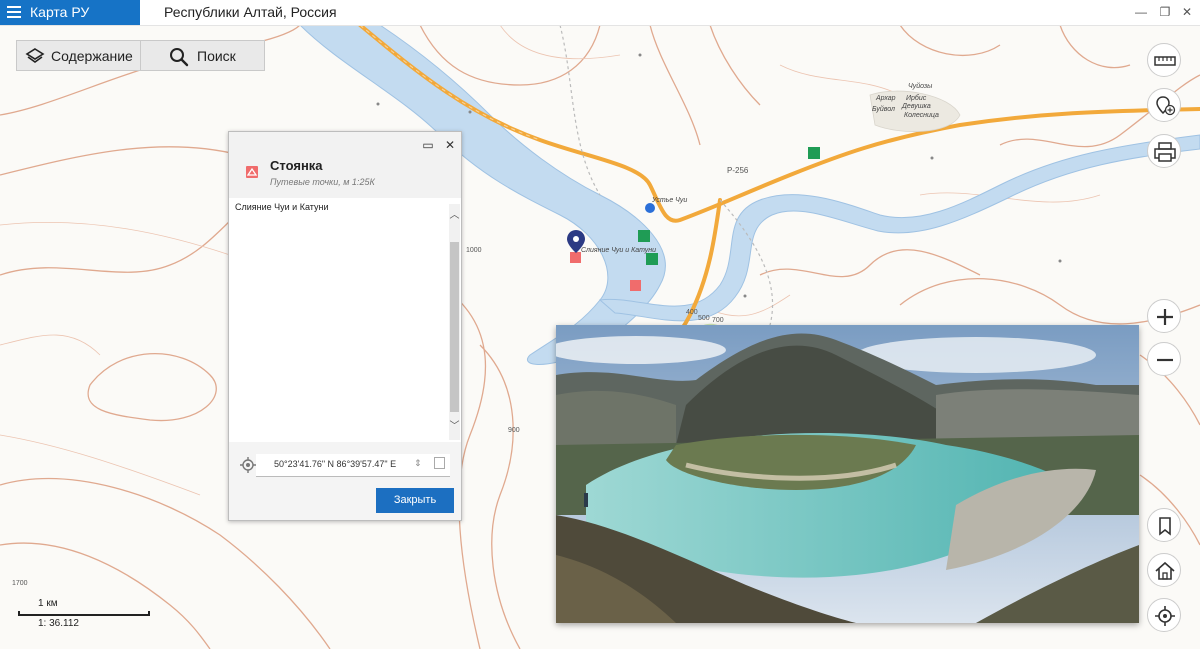 The width and height of the screenshot is (1200, 649). What do you see at coordinates (454, 424) in the screenshot?
I see `scroll-down-icon: ﹀` at bounding box center [454, 424].